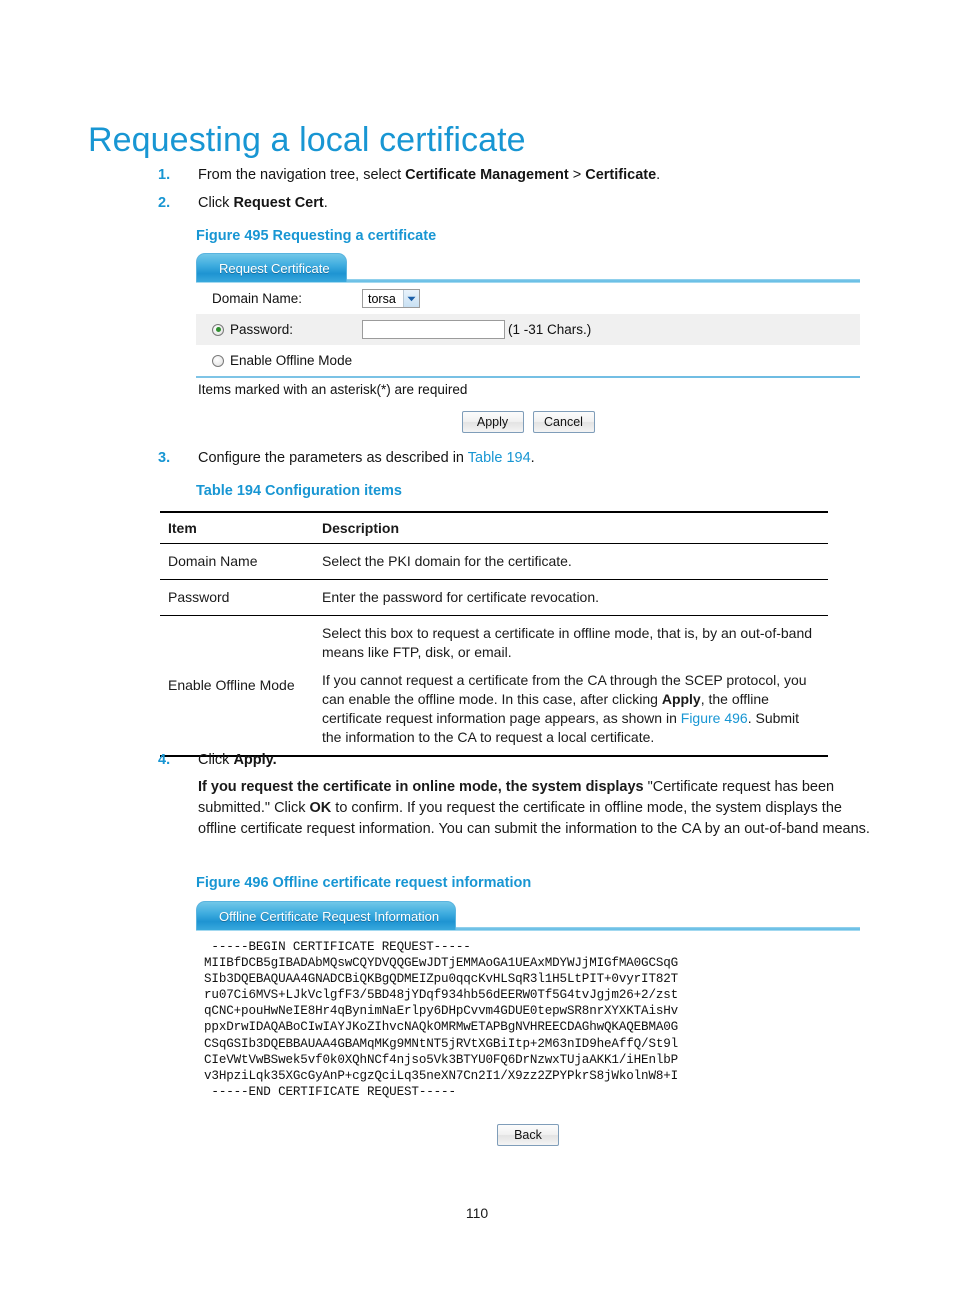  What do you see at coordinates (658, 175) in the screenshot?
I see `step-1-suffix: .` at bounding box center [658, 175].